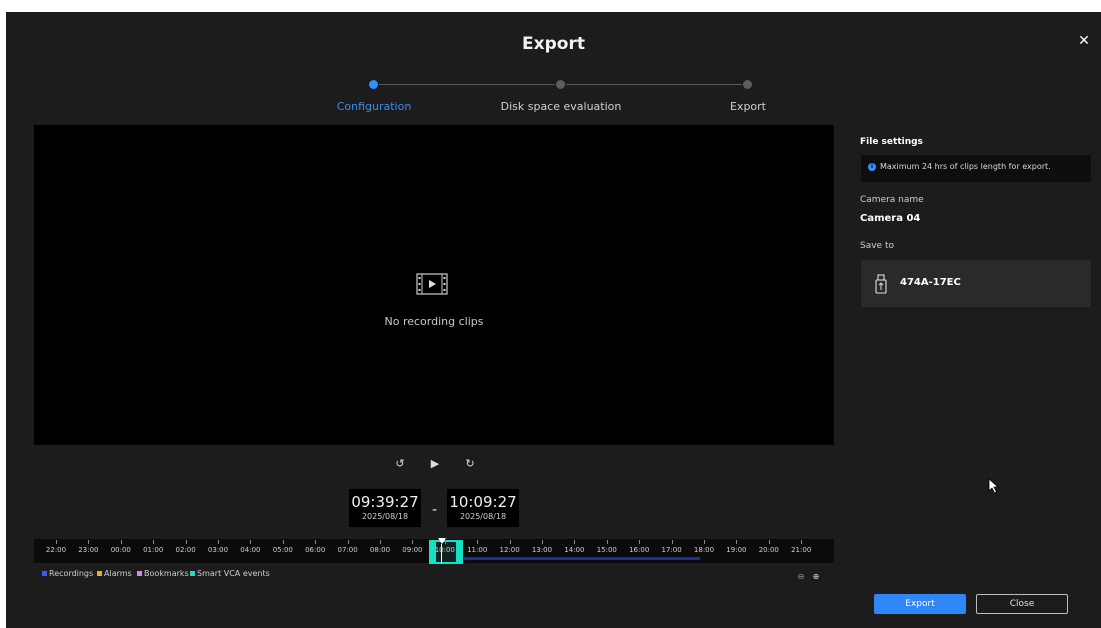 This screenshot has width=1101, height=628. Describe the element at coordinates (373, 84) in the screenshot. I see `step-dot-configuration` at that location.